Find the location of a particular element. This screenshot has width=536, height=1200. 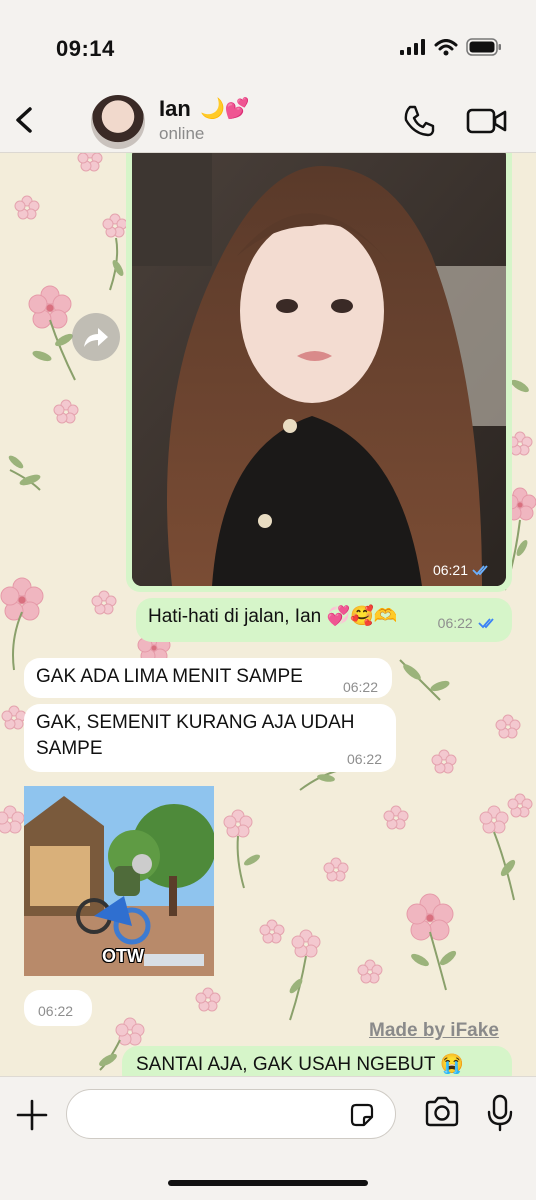

contact-name: Ian is located at coordinates (175, 109).